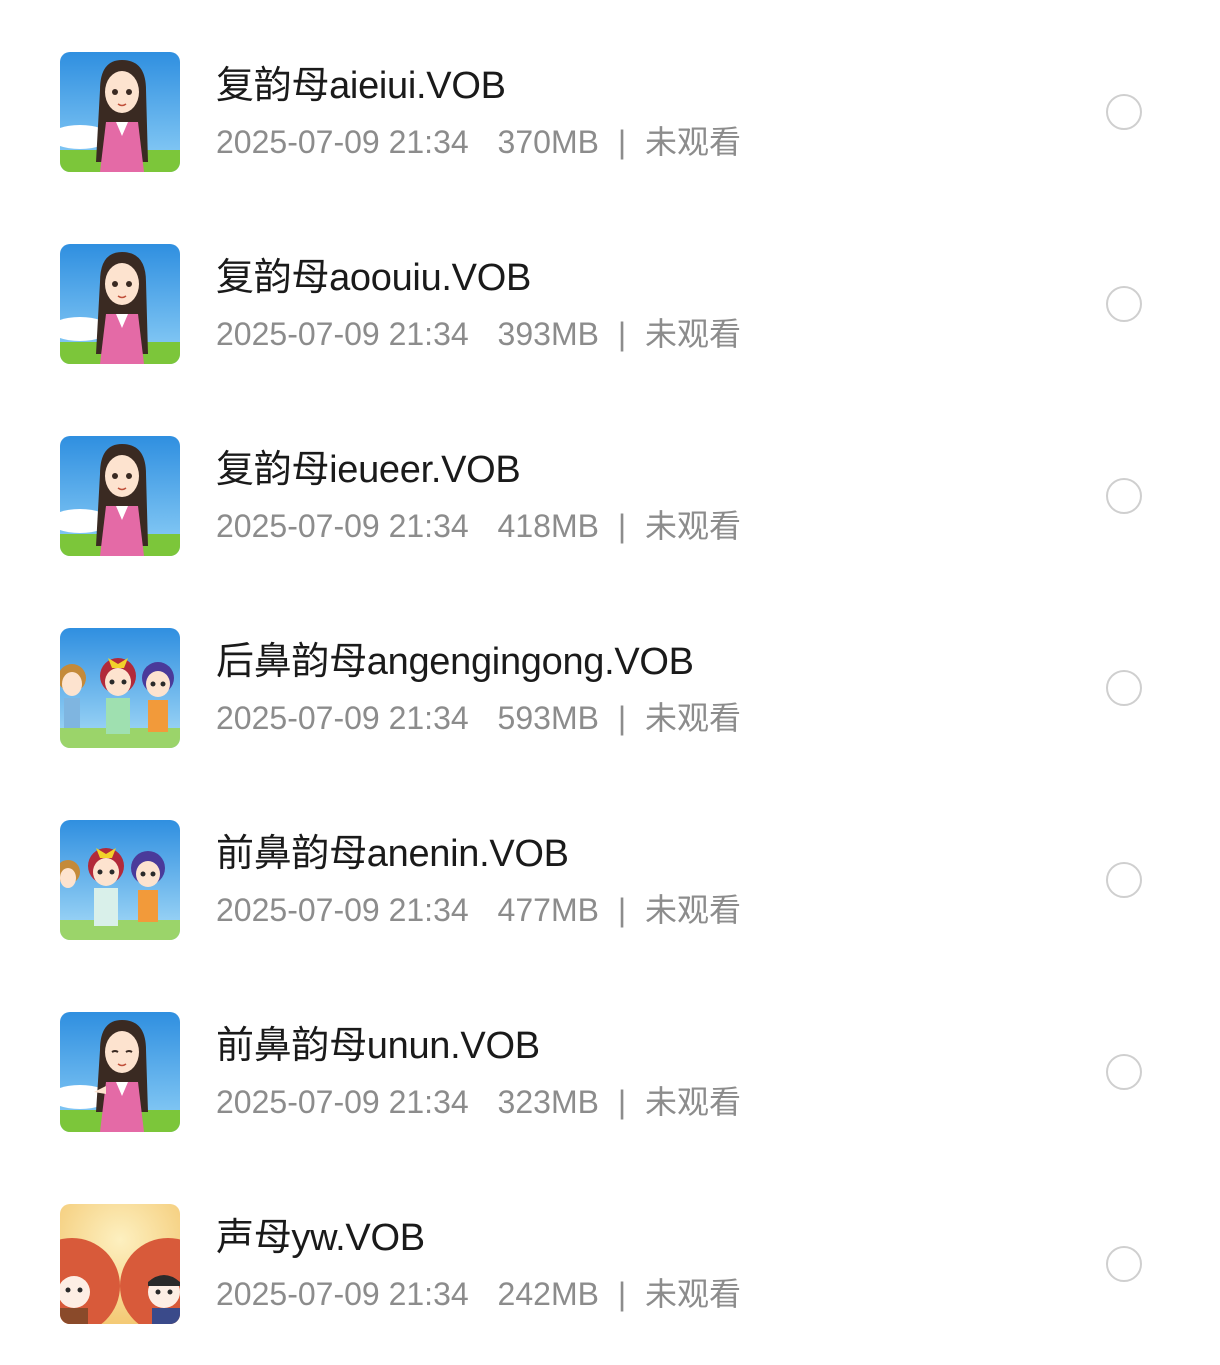  What do you see at coordinates (320, 1238) in the screenshot?
I see `file-name: 声母yw.VOB` at bounding box center [320, 1238].